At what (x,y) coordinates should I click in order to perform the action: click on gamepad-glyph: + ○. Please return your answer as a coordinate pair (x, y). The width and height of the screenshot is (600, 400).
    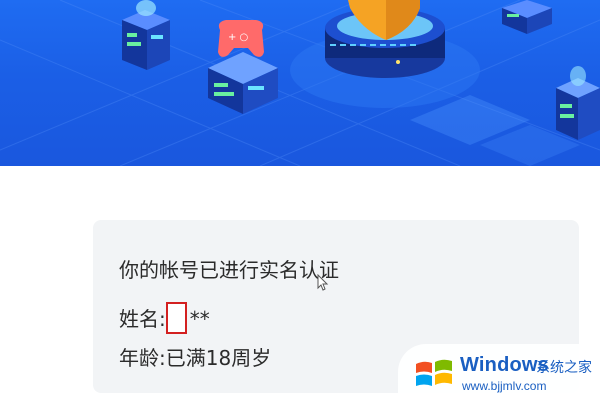
    Looking at the image, I should click on (238, 37).